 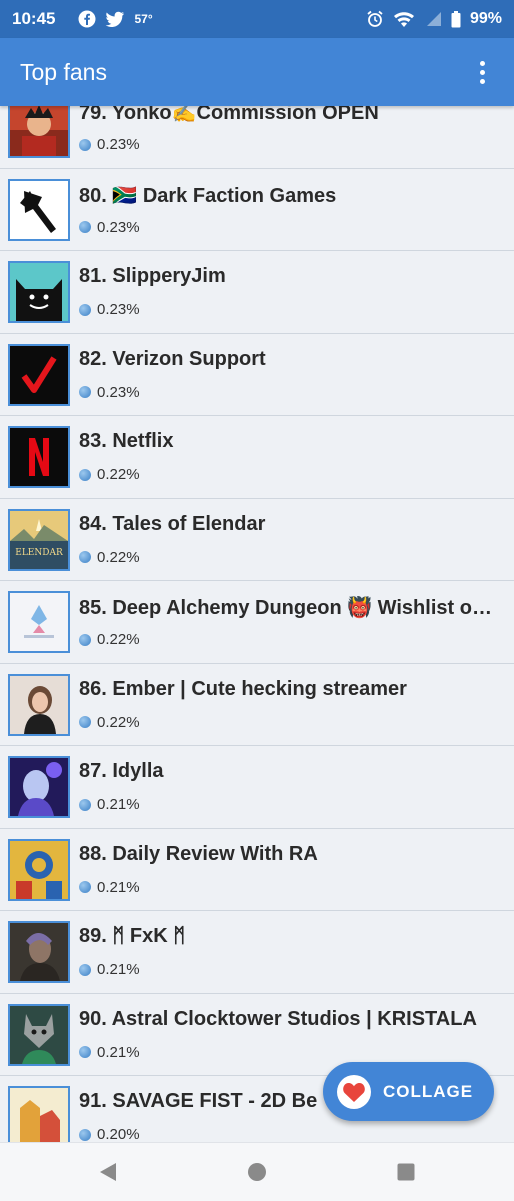 What do you see at coordinates (39, 374) in the screenshot?
I see `avatar-verizon` at bounding box center [39, 374].